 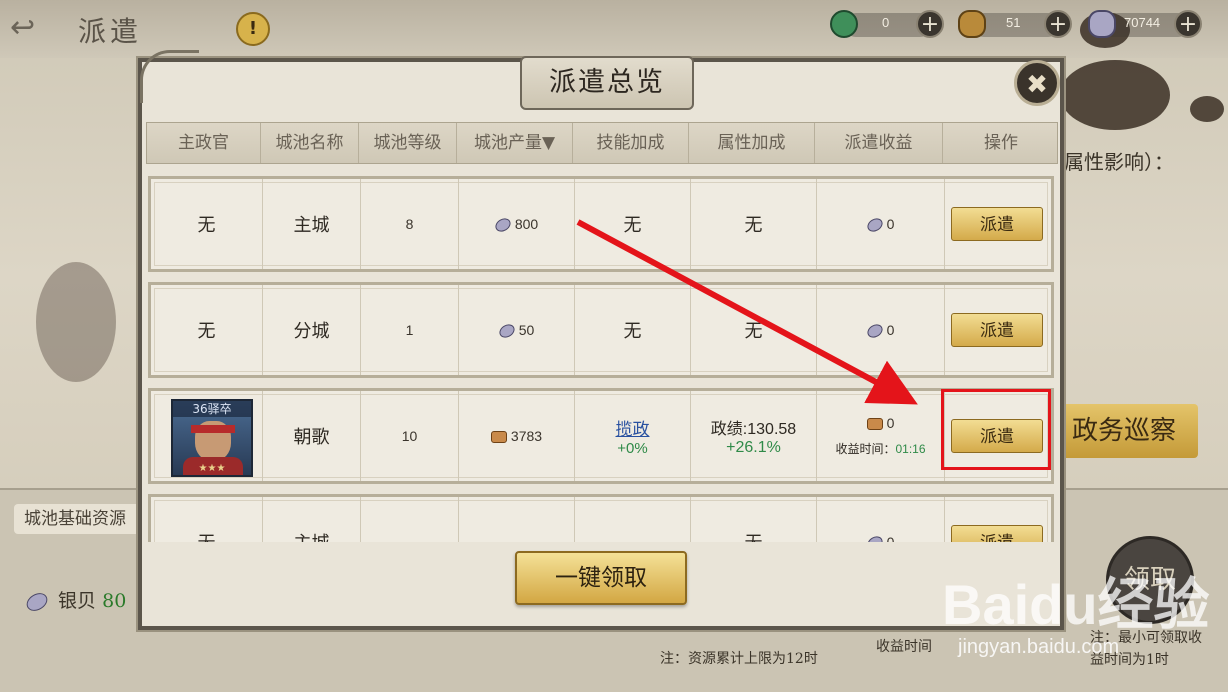 What do you see at coordinates (996, 429) in the screenshot?
I see `annotation-highlight-box` at bounding box center [996, 429].